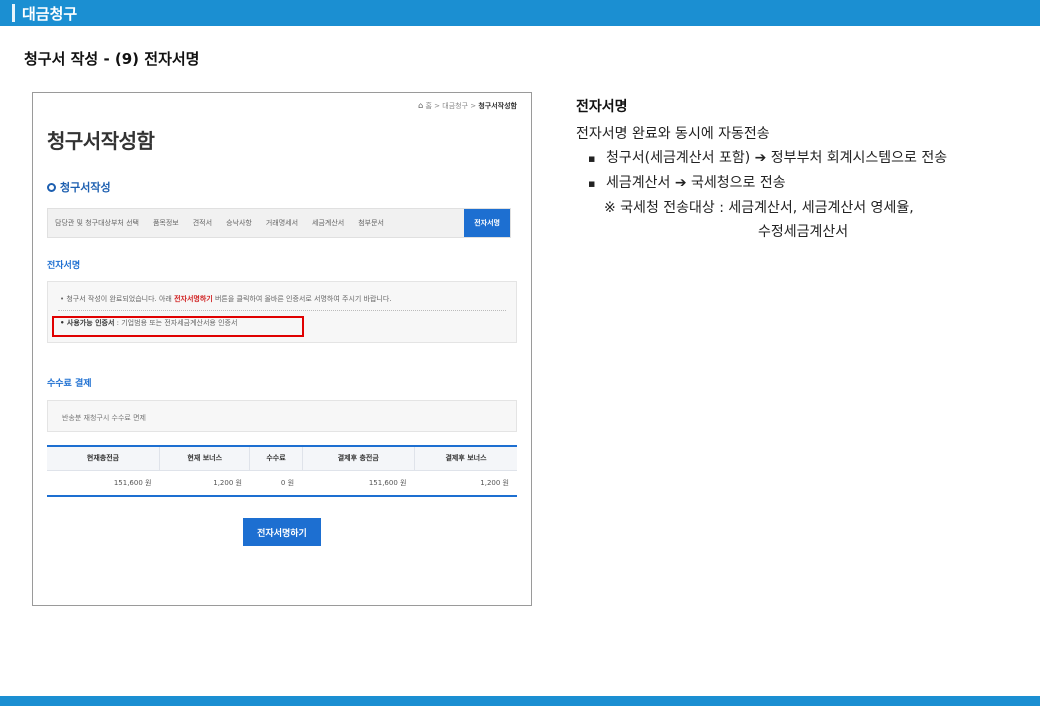  What do you see at coordinates (204, 458) in the screenshot?
I see `col-current-bonus: 현재 보너스` at bounding box center [204, 458].